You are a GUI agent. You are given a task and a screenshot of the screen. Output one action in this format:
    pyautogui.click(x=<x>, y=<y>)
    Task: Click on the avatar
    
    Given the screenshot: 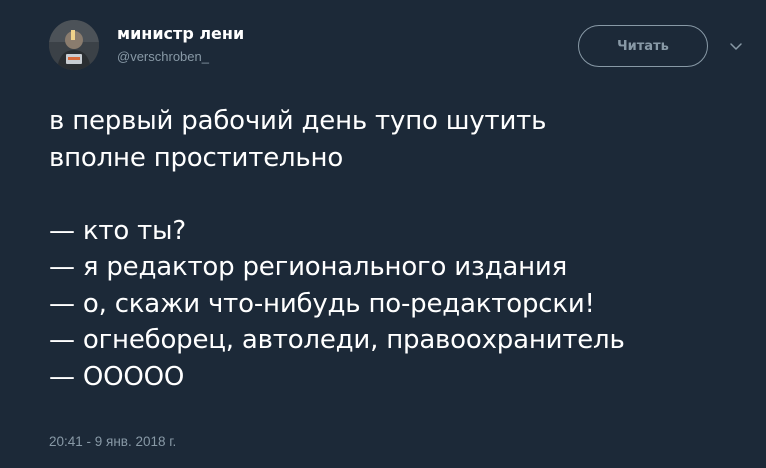 What is the action you would take?
    pyautogui.click(x=74, y=45)
    